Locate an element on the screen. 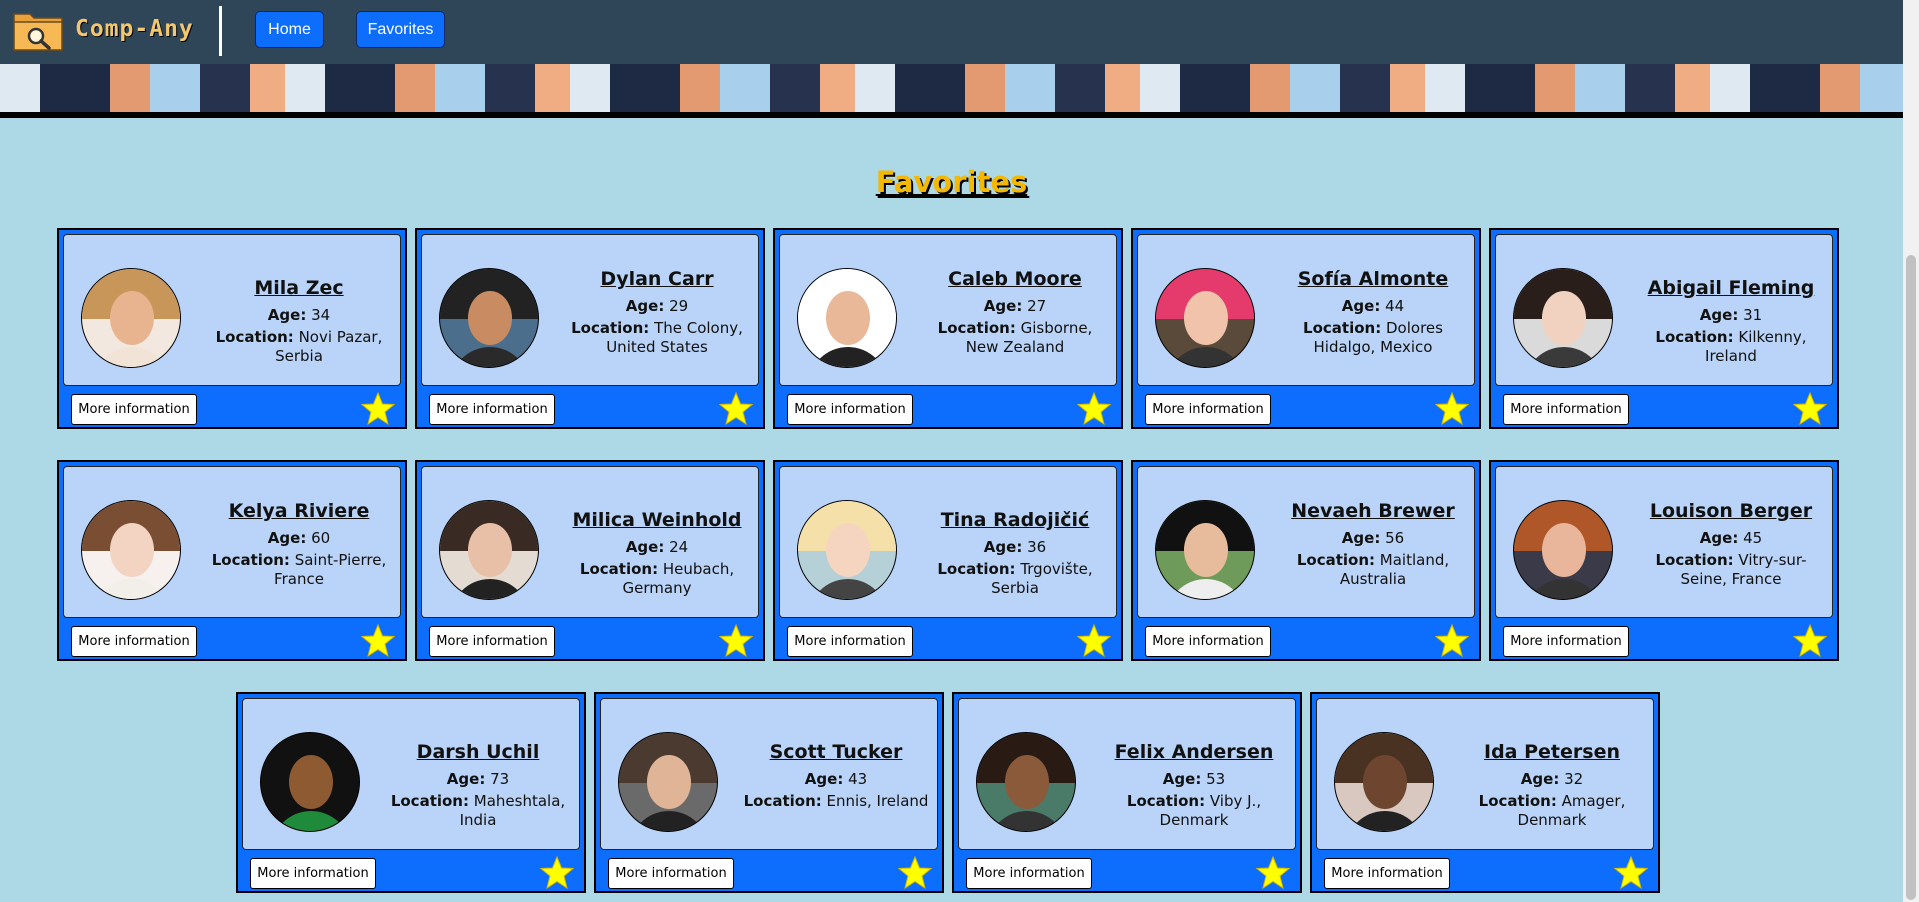  person-age: Age: 36 is located at coordinates (1015, 547).